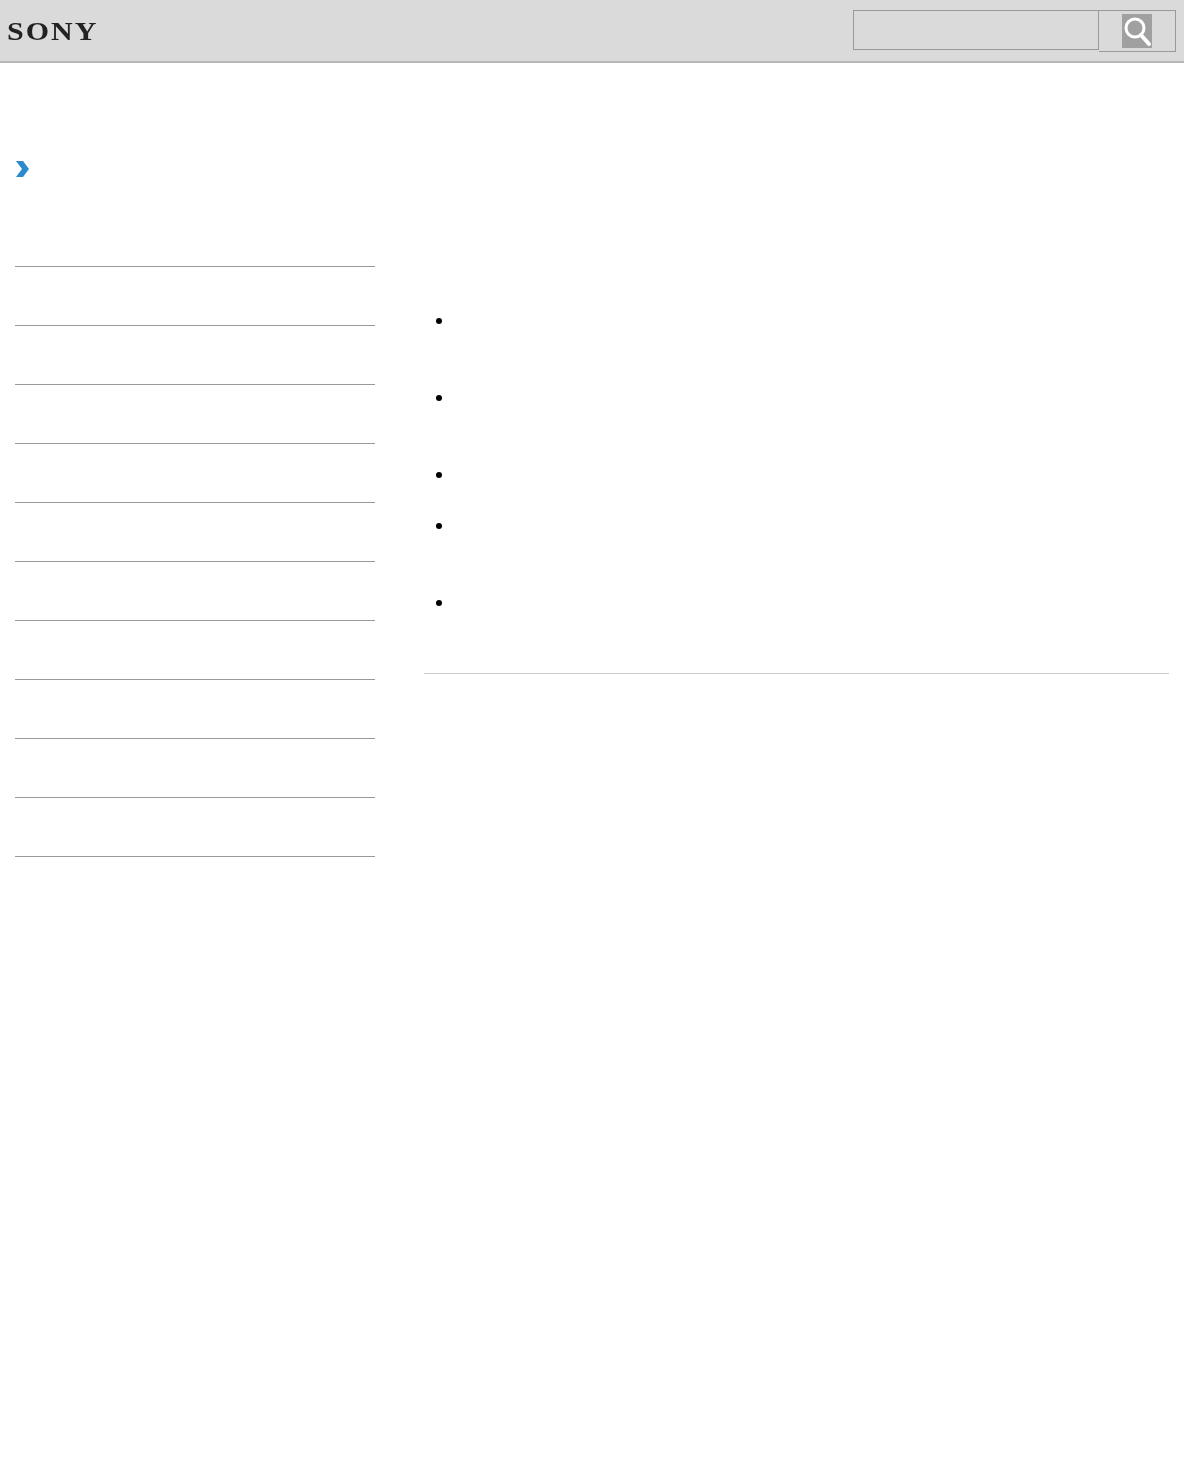  Describe the element at coordinates (976, 29) in the screenshot. I see `search-field` at that location.